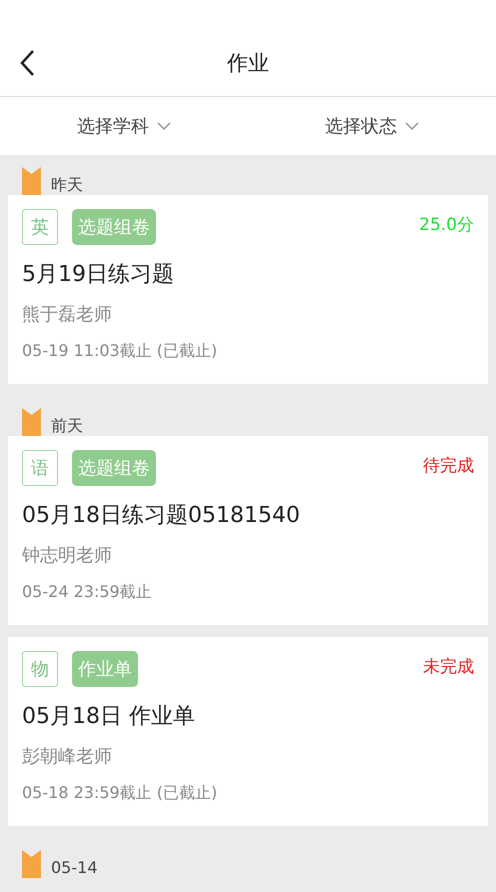  What do you see at coordinates (87, 592) in the screenshot?
I see `deadline-text: 05-24 23:59截止` at bounding box center [87, 592].